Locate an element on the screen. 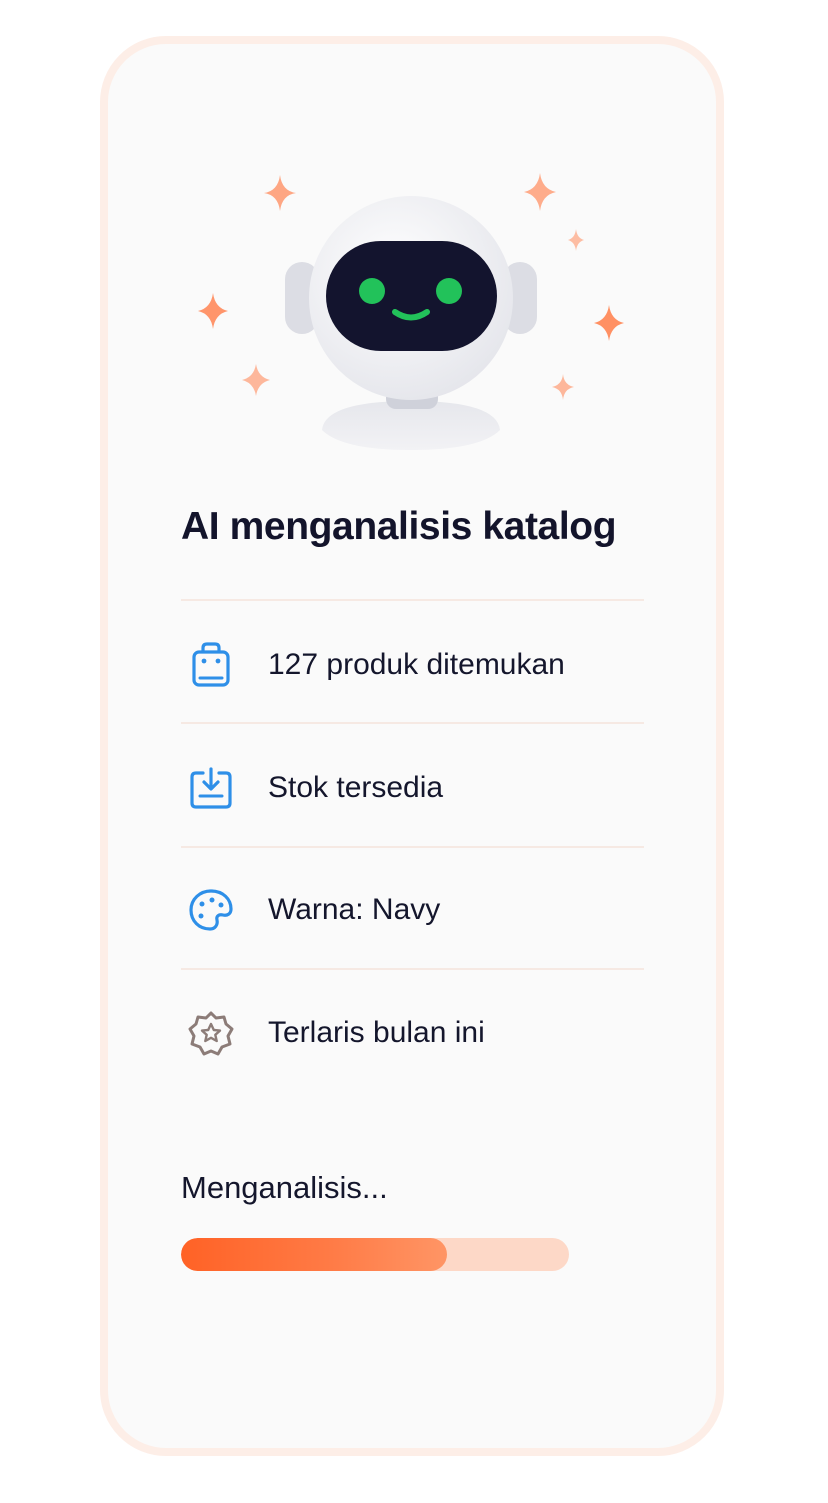  progress-bar is located at coordinates (375, 1254).